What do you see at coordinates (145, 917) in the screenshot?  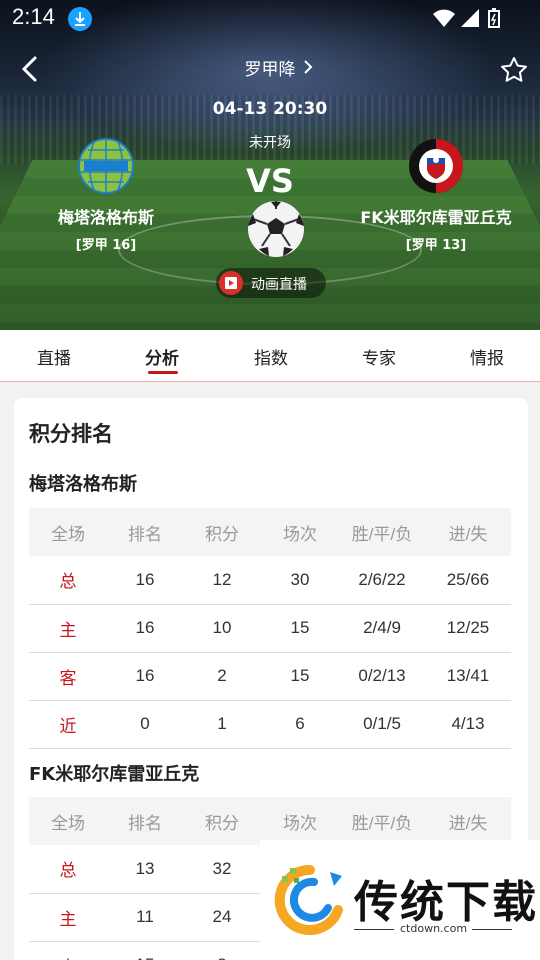 I see `table-cell: 11` at bounding box center [145, 917].